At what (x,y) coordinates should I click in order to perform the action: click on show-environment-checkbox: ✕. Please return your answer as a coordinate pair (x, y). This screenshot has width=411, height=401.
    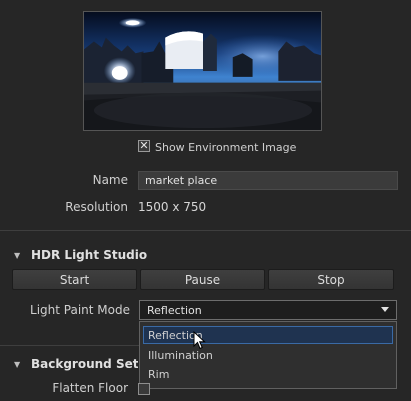
    Looking at the image, I should click on (144, 146).